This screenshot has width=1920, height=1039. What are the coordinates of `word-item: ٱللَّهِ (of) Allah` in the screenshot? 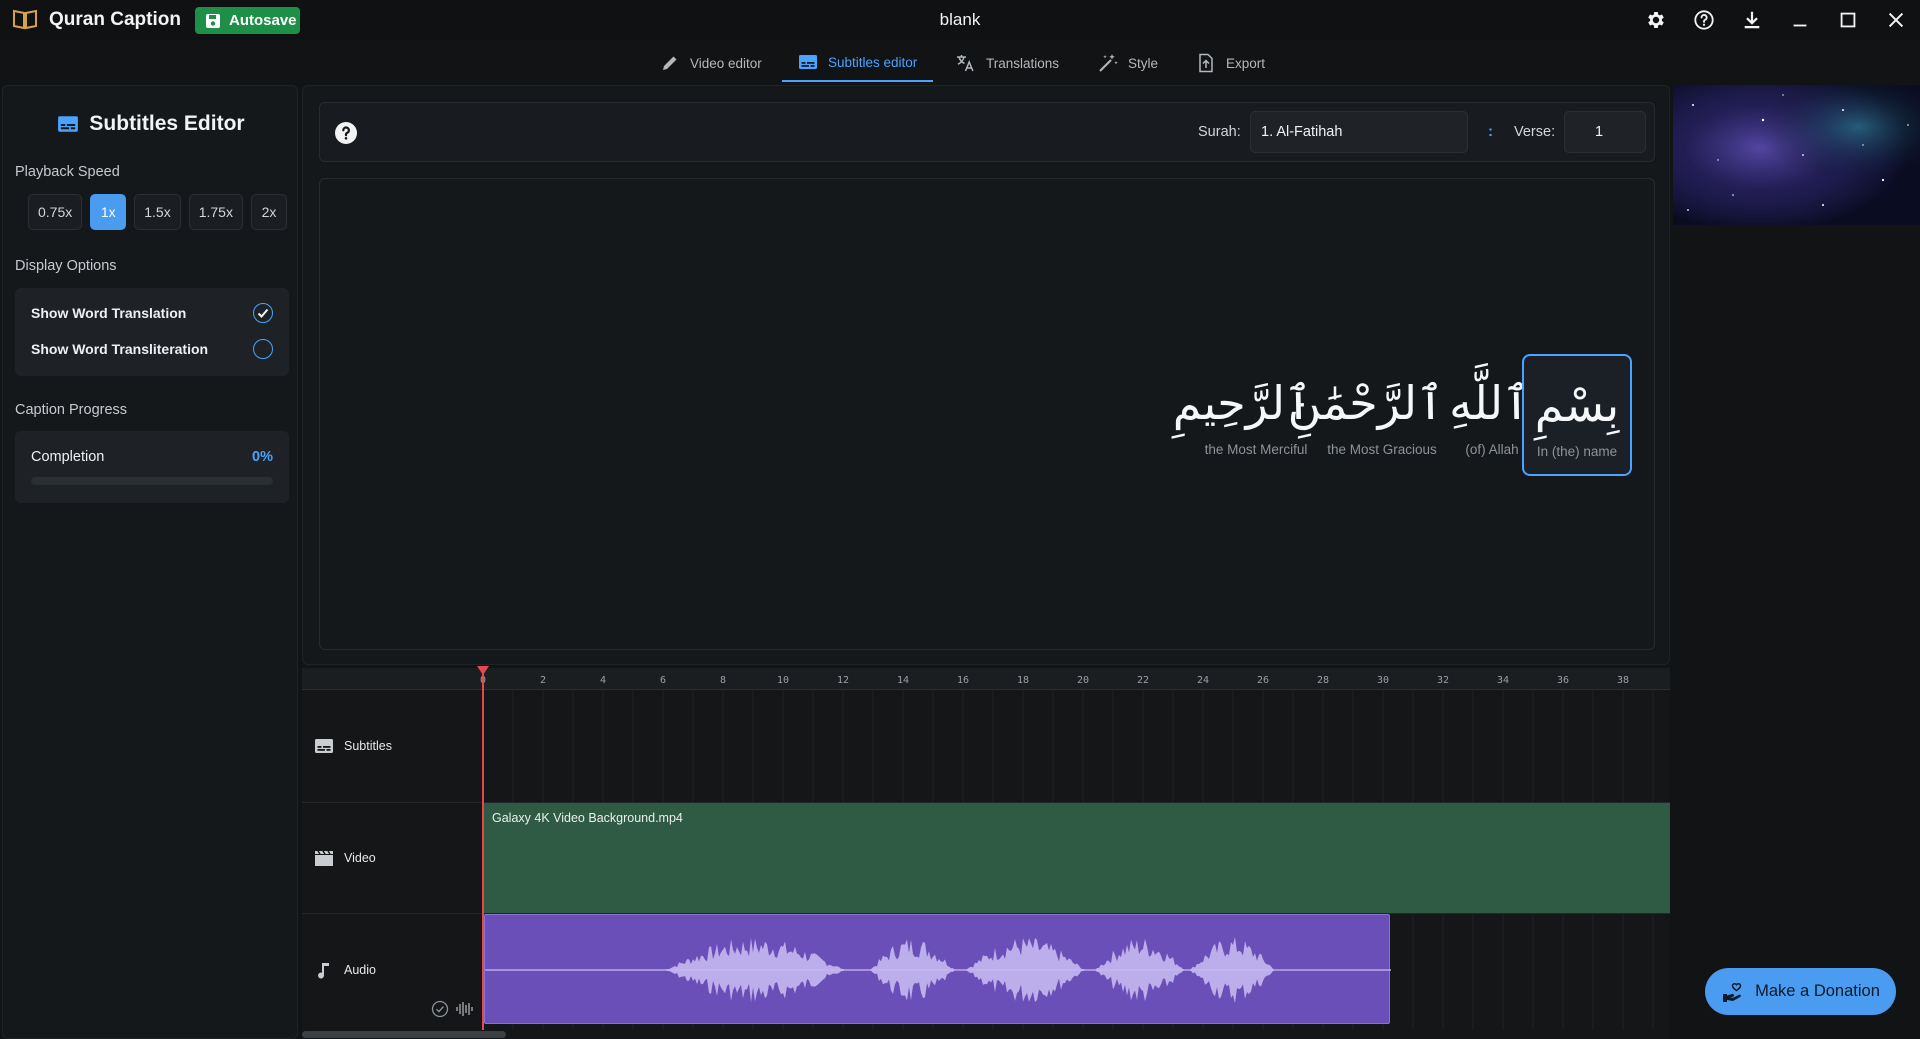 It's located at (1489, 415).